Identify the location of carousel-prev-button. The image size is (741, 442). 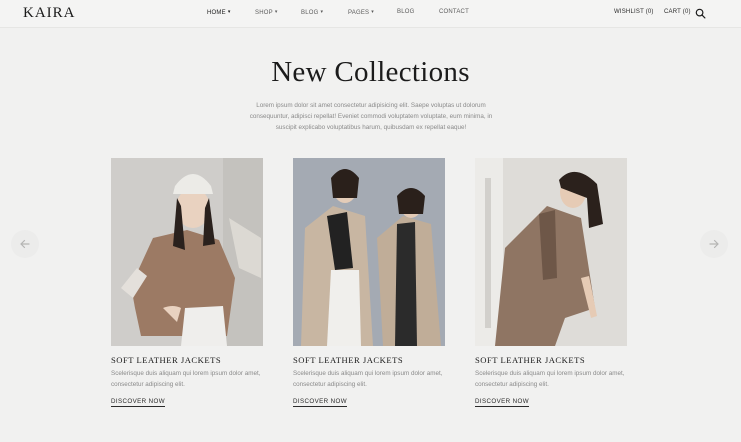
(25, 244).